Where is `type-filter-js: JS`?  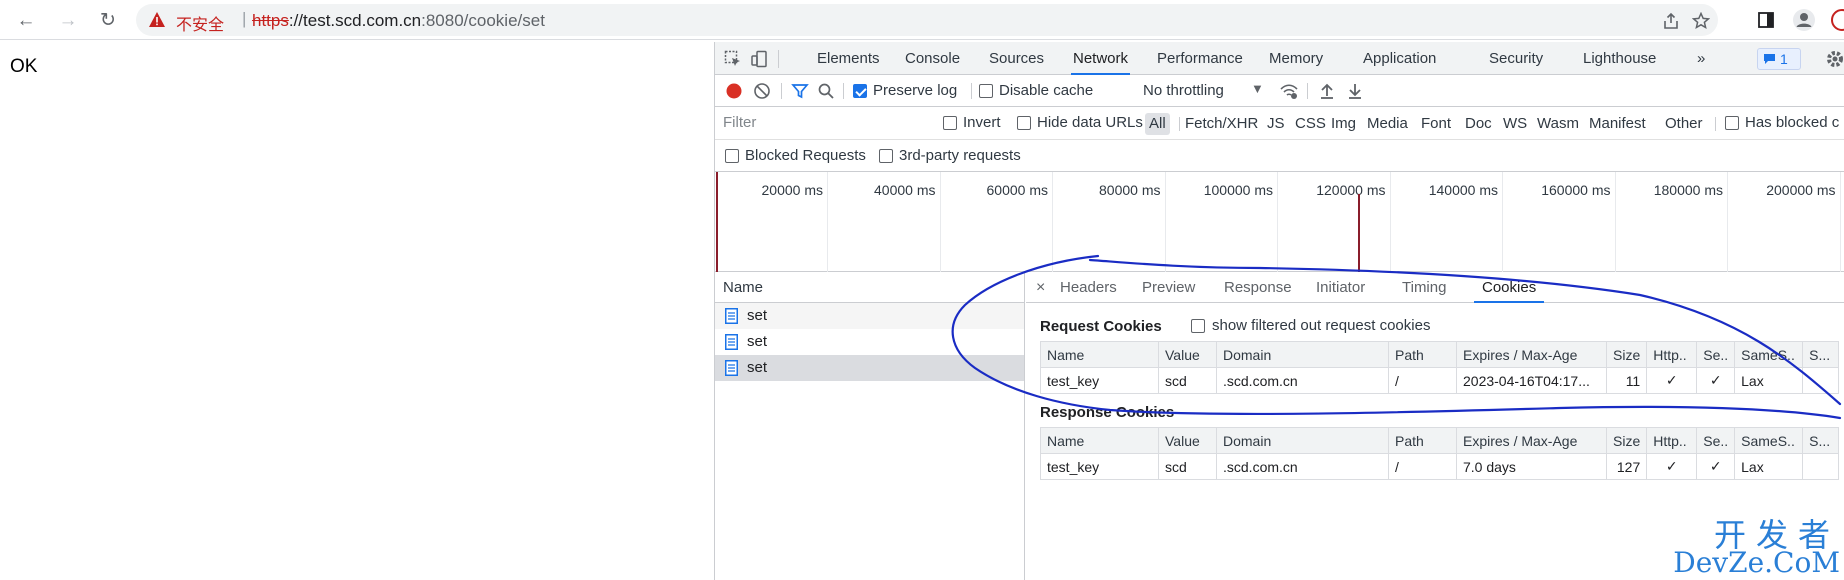 type-filter-js: JS is located at coordinates (1276, 124).